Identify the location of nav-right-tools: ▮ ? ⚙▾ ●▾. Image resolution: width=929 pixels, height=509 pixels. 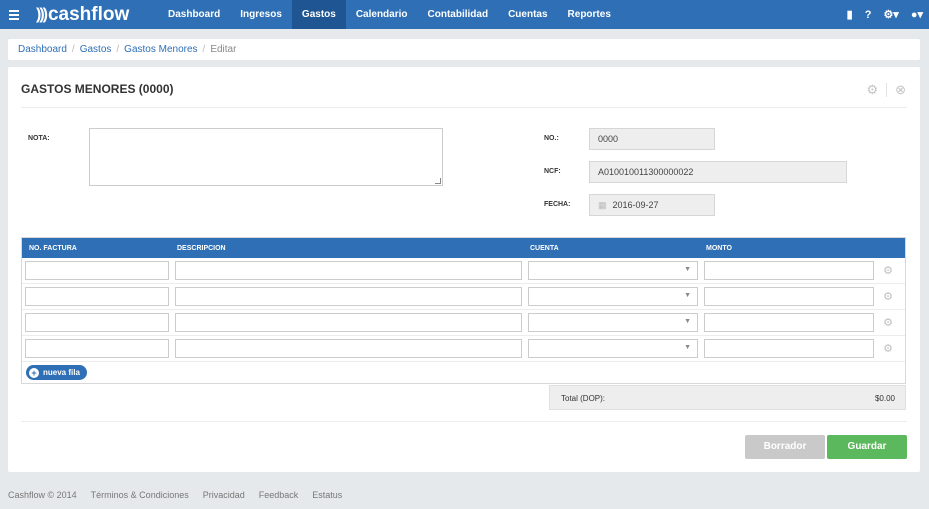
(885, 14).